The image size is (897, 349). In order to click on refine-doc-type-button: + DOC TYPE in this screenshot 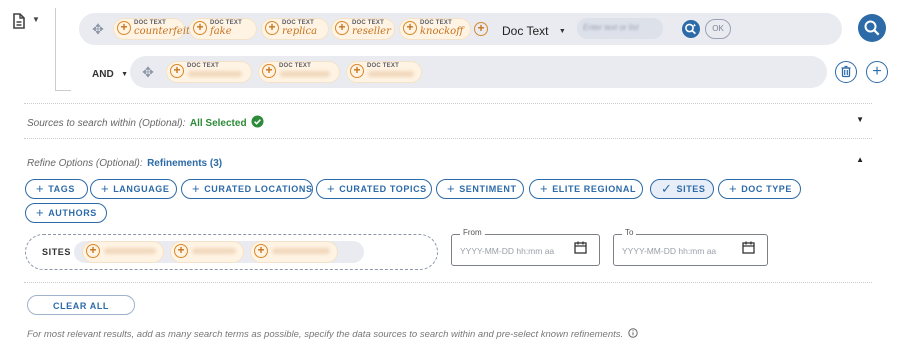, I will do `click(759, 189)`.